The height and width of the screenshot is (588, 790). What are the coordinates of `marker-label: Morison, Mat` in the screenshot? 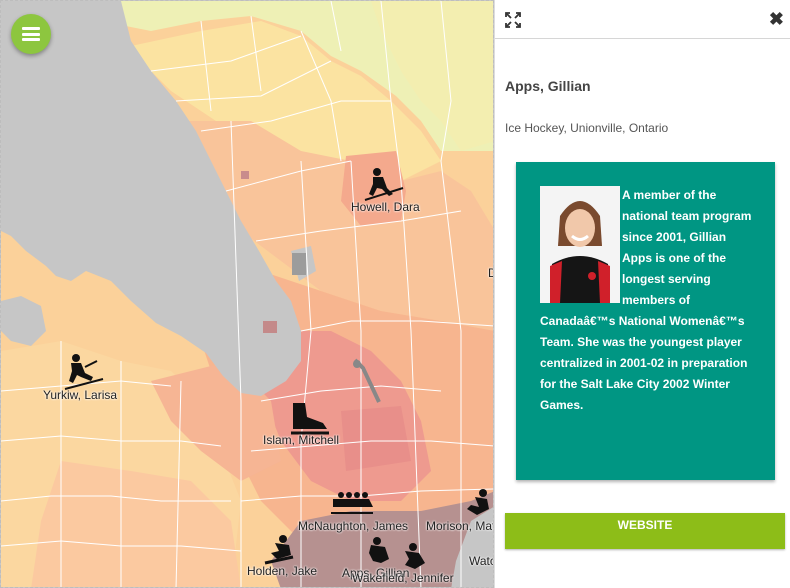 It's located at (460, 526).